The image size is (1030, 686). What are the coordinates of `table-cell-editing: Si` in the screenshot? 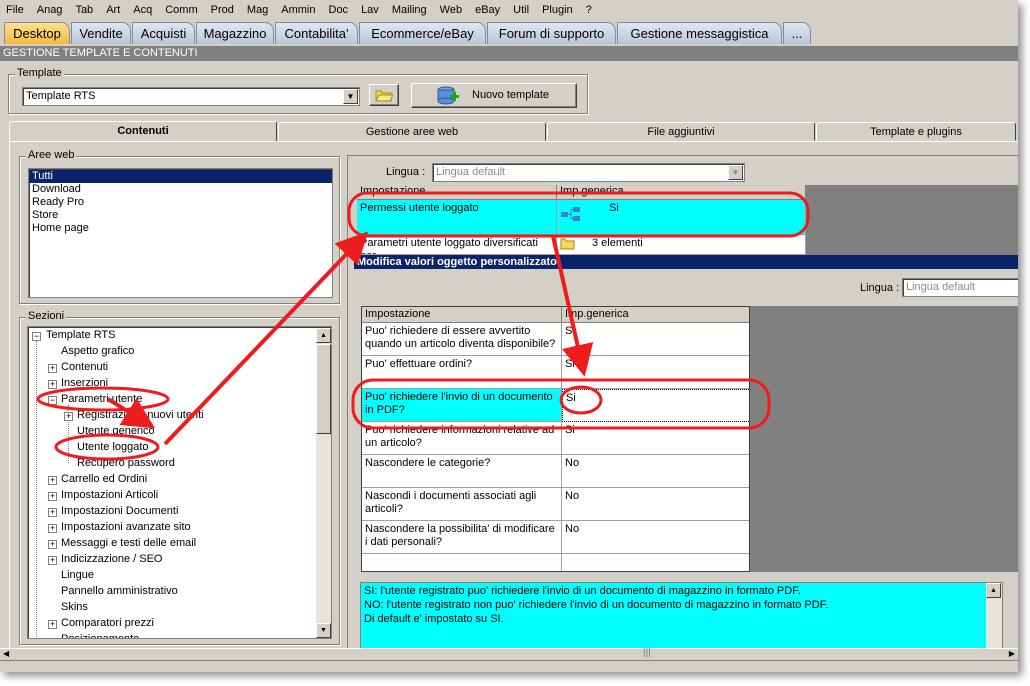 It's located at (655, 405).